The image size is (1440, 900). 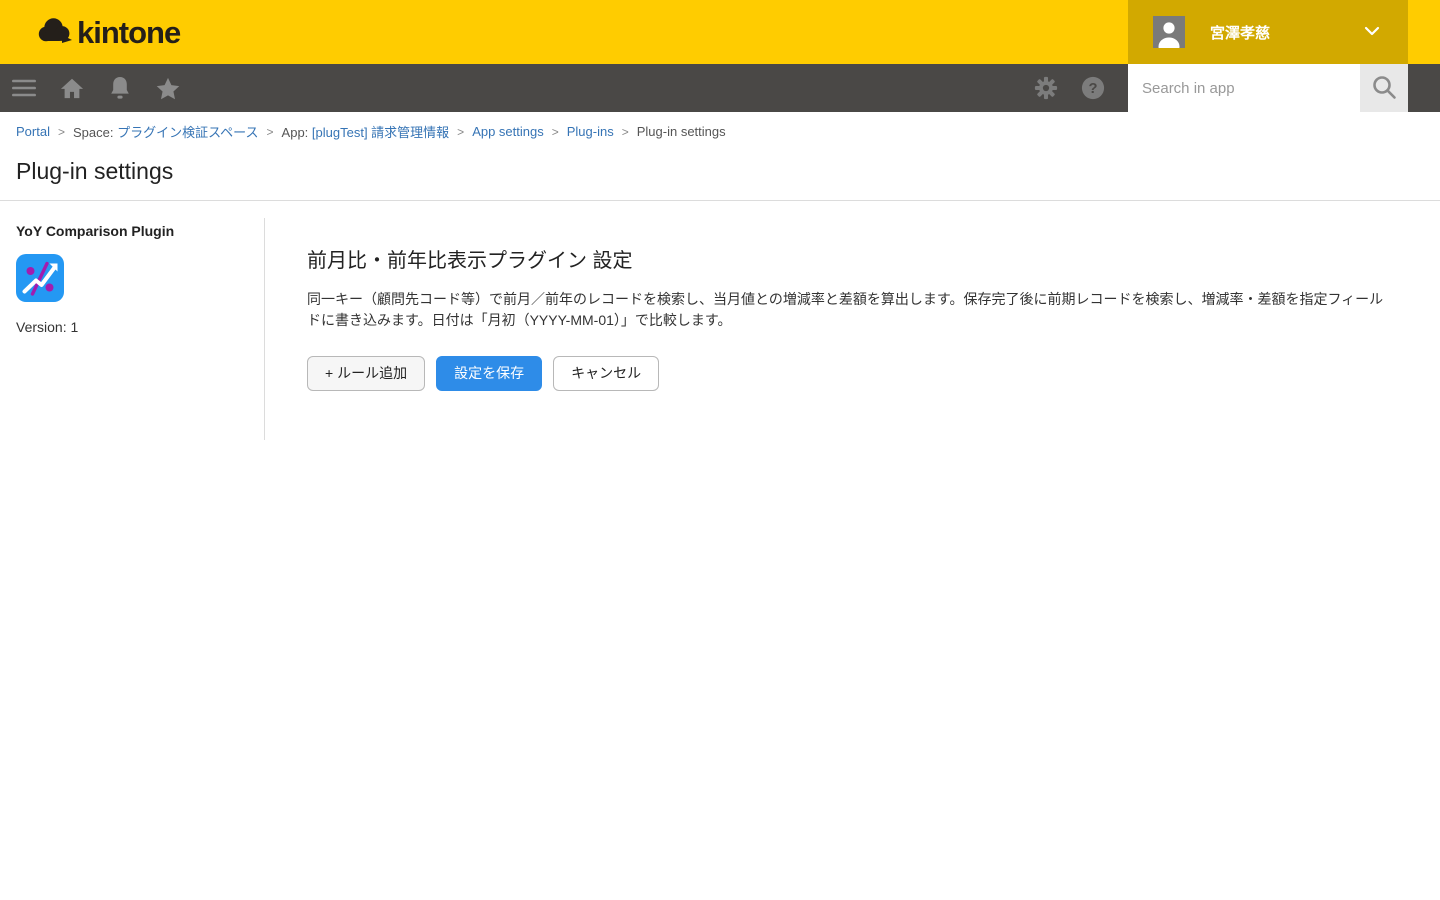 What do you see at coordinates (47, 327) in the screenshot?
I see `plugin-version: Version: 1` at bounding box center [47, 327].